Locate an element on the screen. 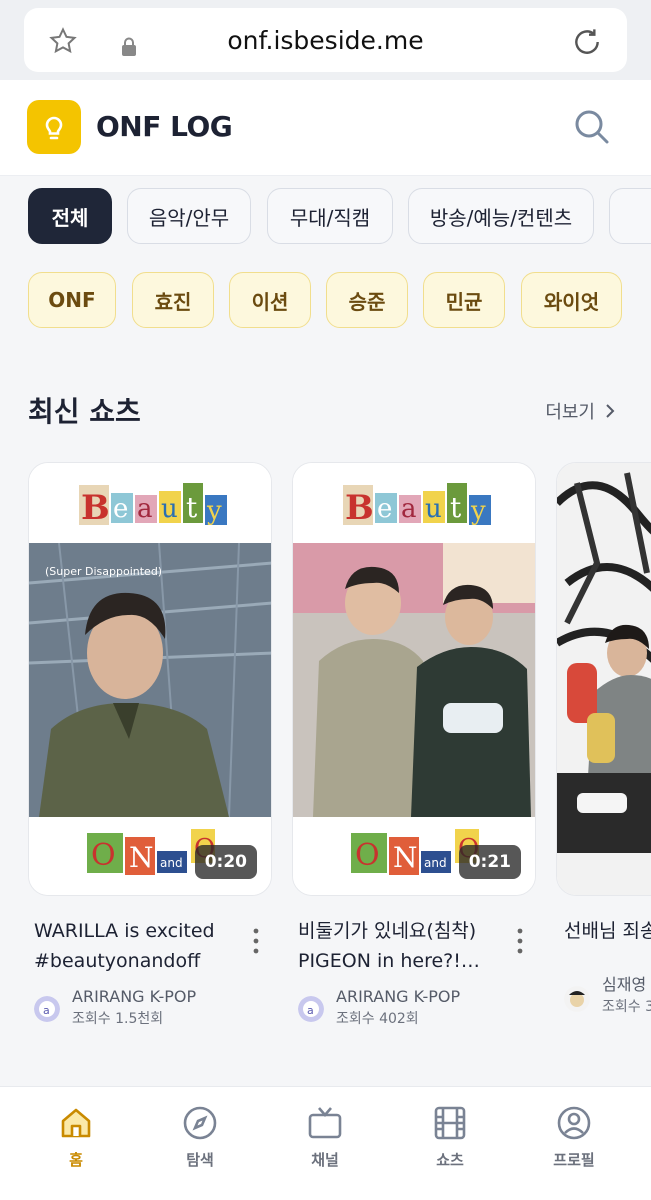 Image resolution: width=651 pixels, height=1200 pixels. chip-all: 전체 is located at coordinates (70, 216).